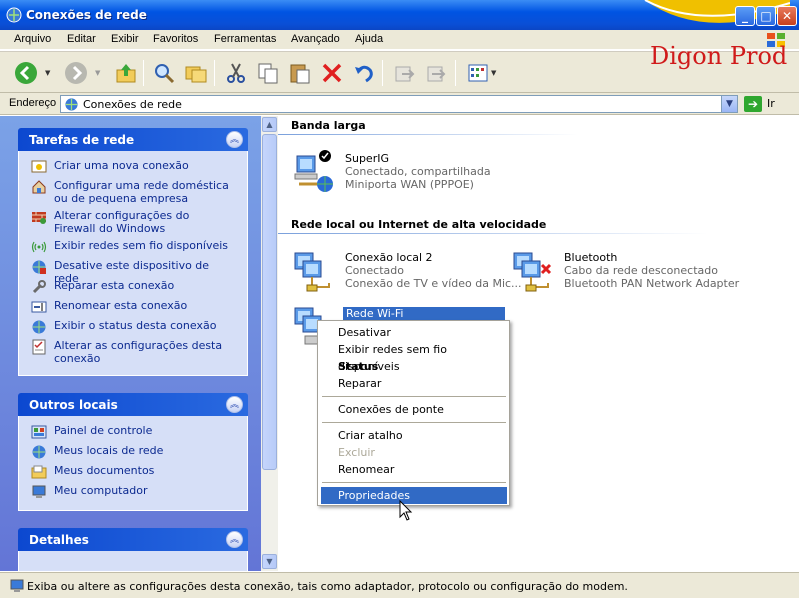 This screenshot has height=598, width=799. Describe the element at coordinates (82, 140) in the screenshot. I see `network-tasks-title: Tarefas de rede` at that location.